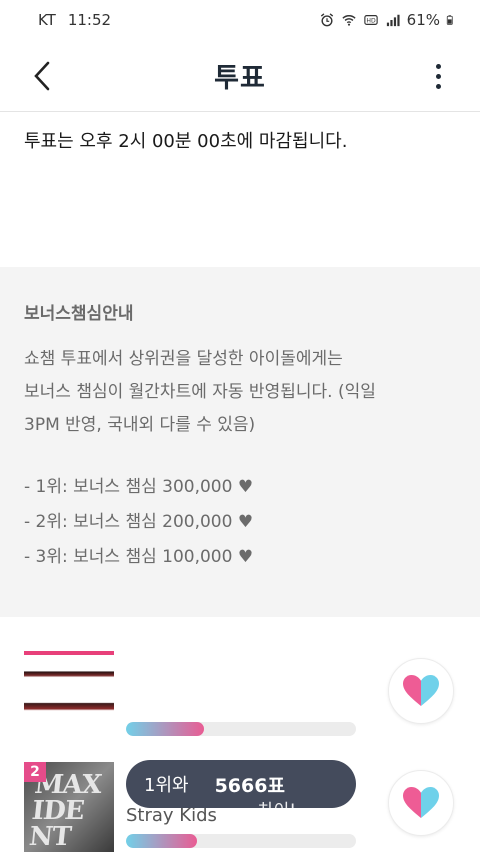 The width and height of the screenshot is (480, 863). What do you see at coordinates (139, 487) in the screenshot?
I see `bonus-rank-item: - 1위: 보너스 챔심 300,000 ♥` at bounding box center [139, 487].